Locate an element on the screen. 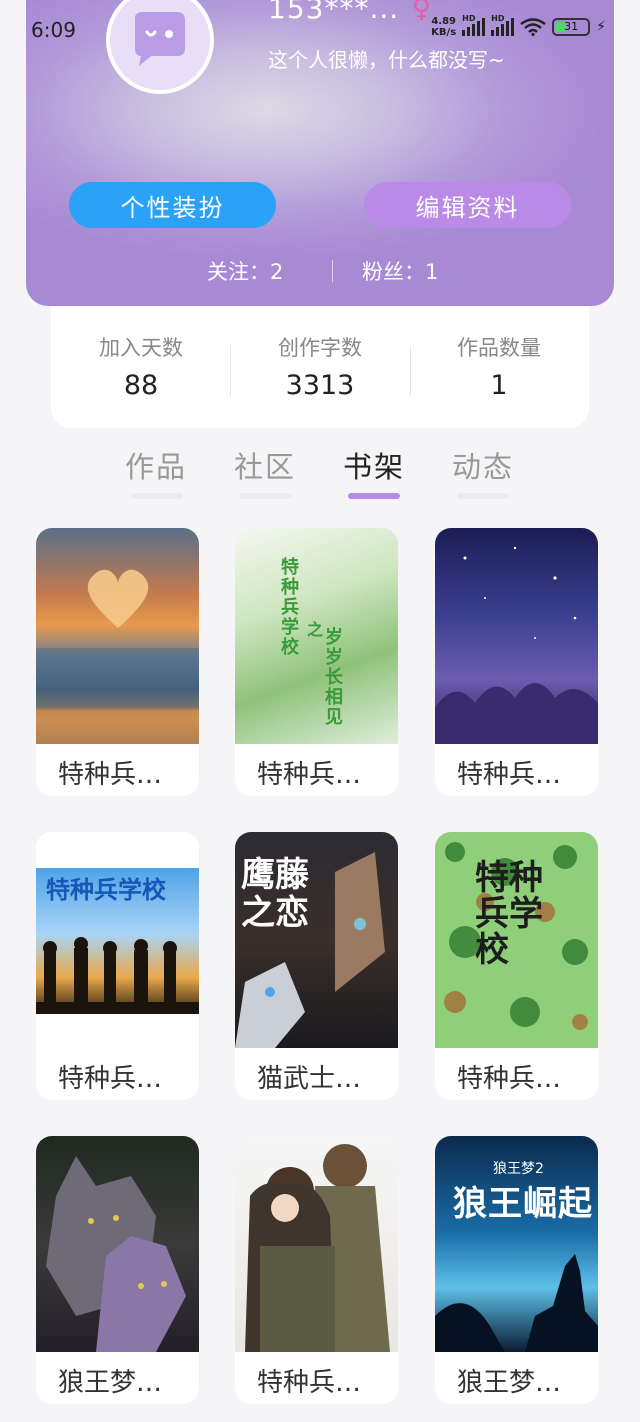 The width and height of the screenshot is (640, 1422). battery-level: 31 is located at coordinates (571, 26).